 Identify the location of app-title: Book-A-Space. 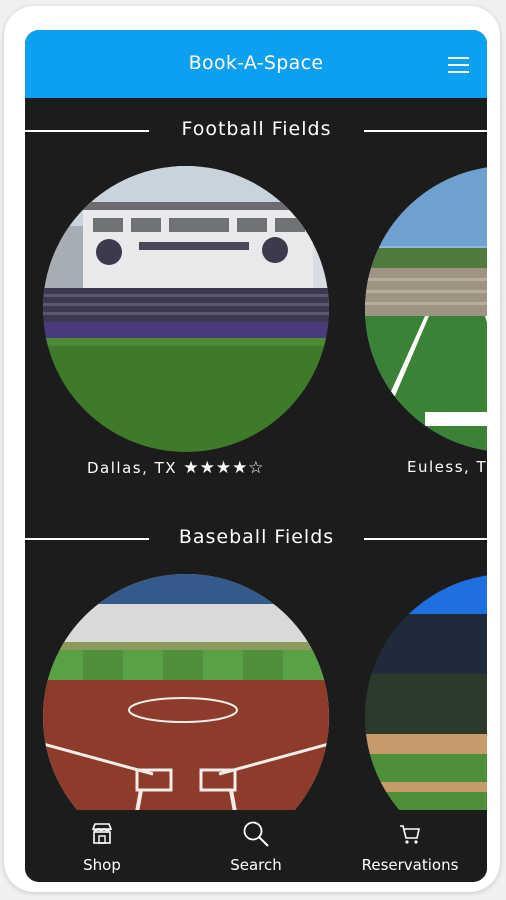
(256, 63).